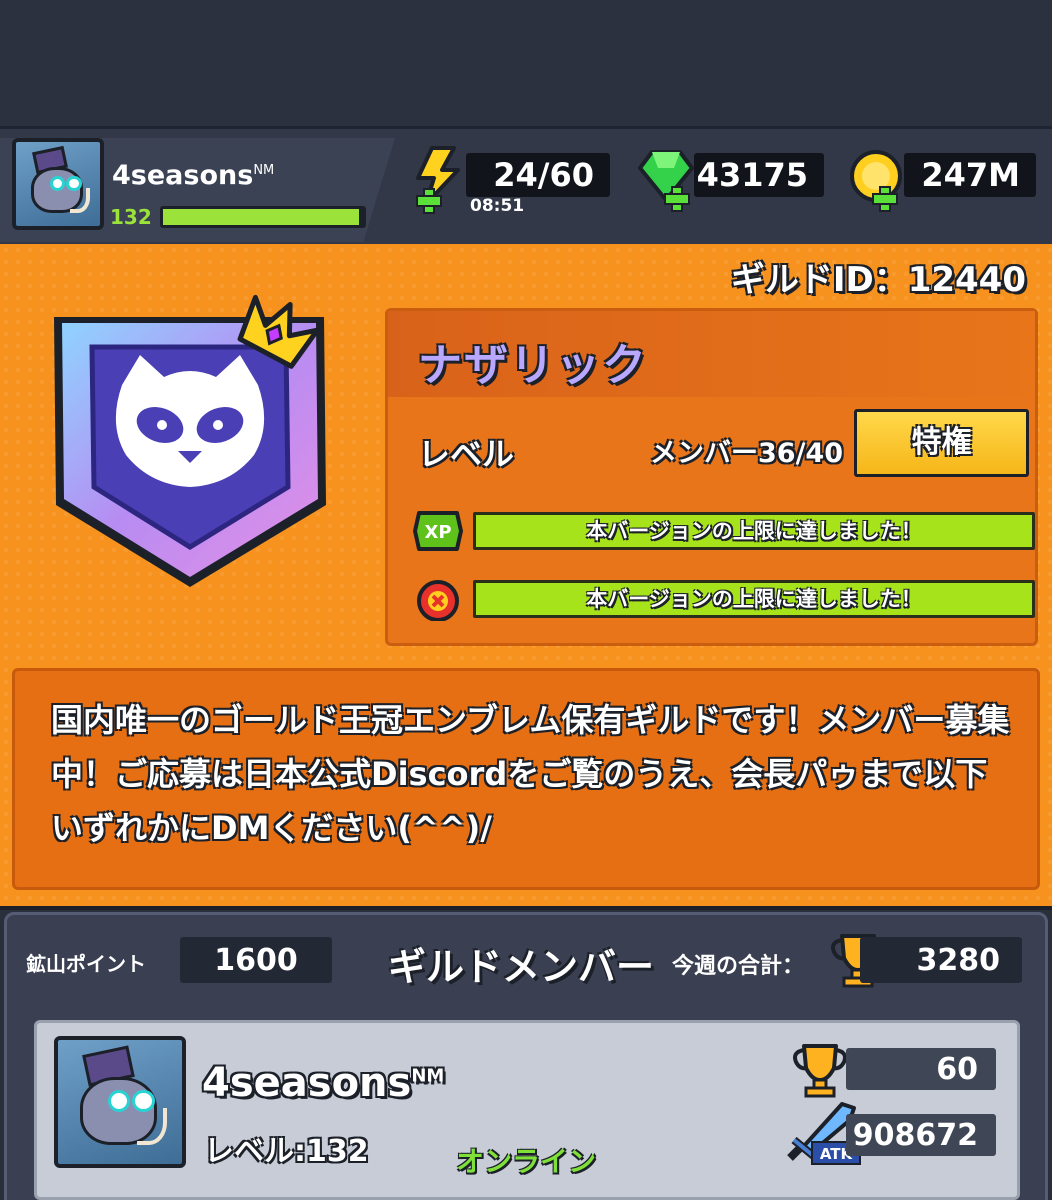 Image resolution: width=1052 pixels, height=1200 pixels. What do you see at coordinates (747, 453) in the screenshot?
I see `guild-member-count: メンバー36/40` at bounding box center [747, 453].